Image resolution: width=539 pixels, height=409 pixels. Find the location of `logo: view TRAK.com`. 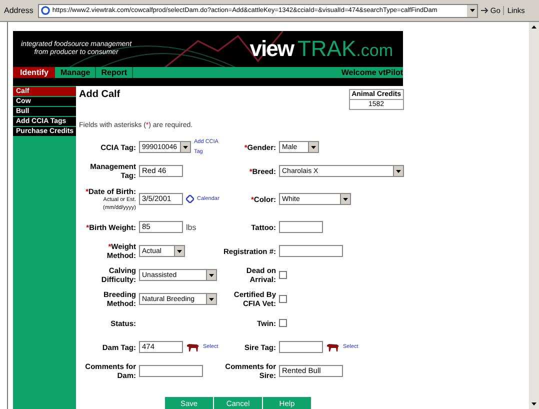

logo: view TRAK.com is located at coordinates (321, 49).